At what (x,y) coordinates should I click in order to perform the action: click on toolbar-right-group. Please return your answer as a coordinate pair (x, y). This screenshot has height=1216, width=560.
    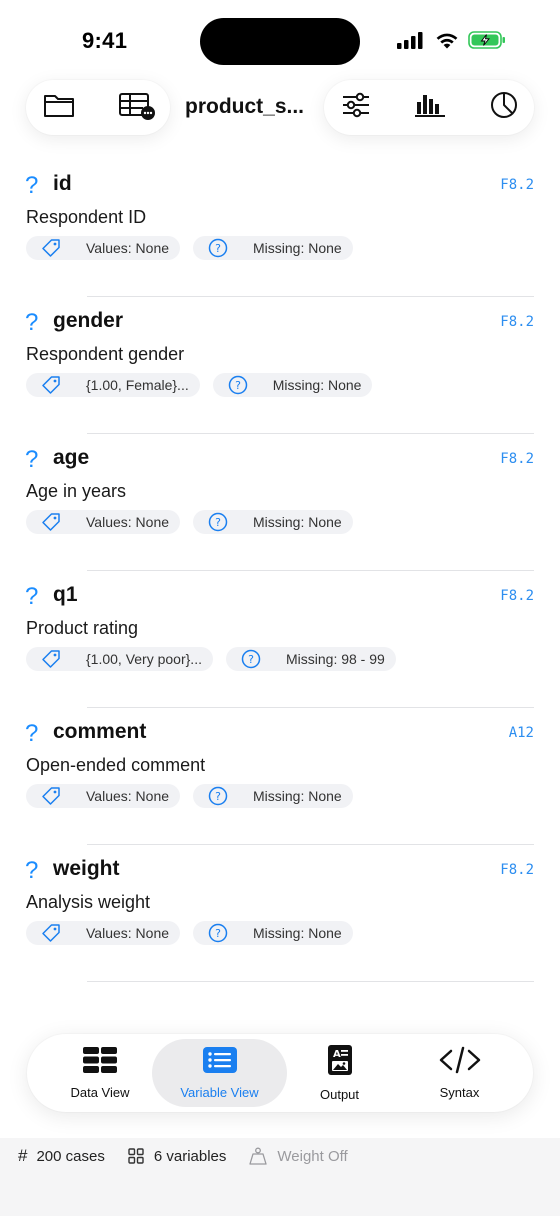
    Looking at the image, I should click on (429, 107).